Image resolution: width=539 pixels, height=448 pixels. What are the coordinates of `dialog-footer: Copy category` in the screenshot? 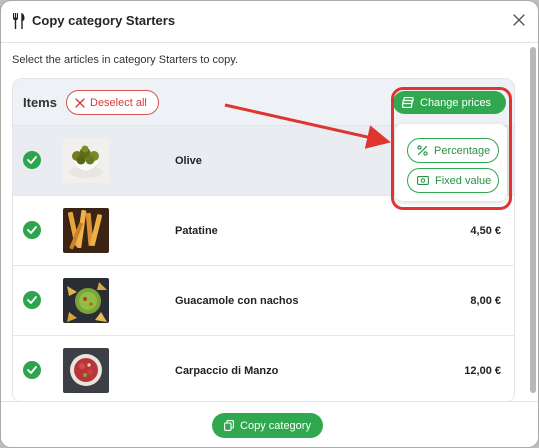 It's located at (269, 424).